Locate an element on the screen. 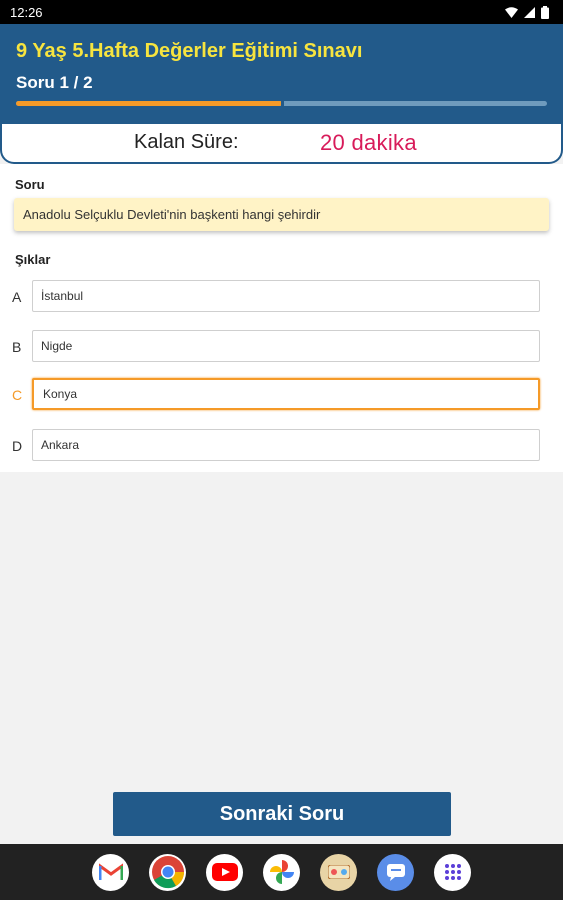 This screenshot has height=900, width=563. chrome-icon is located at coordinates (167, 872).